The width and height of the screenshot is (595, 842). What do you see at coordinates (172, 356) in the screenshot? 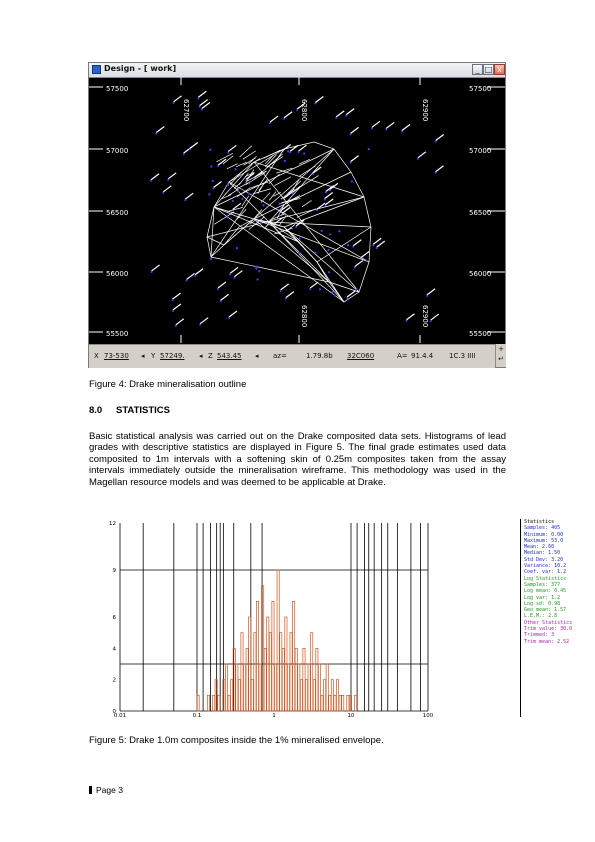
I see `y-coord-field: 57249.` at bounding box center [172, 356].